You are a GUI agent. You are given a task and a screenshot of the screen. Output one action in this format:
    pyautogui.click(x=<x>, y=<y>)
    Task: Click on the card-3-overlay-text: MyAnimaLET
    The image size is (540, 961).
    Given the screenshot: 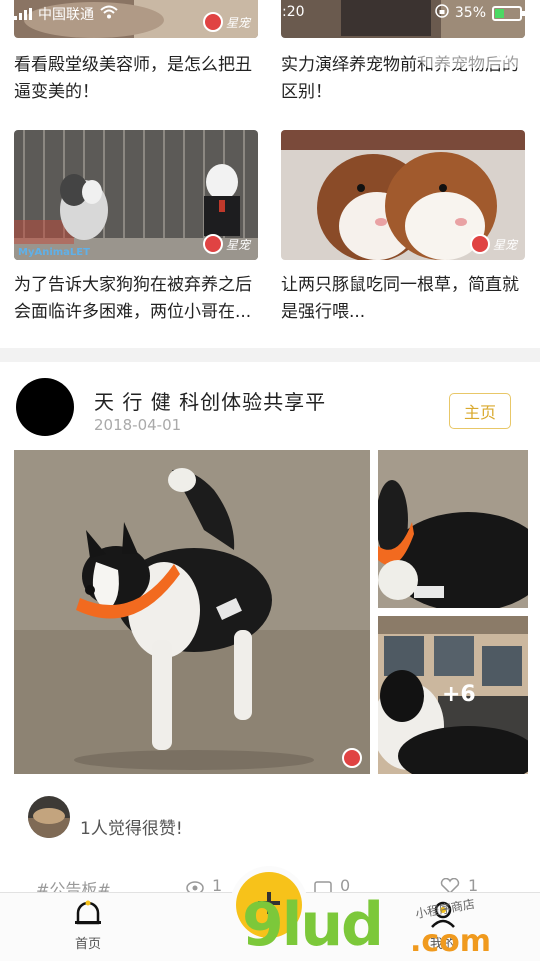 What is the action you would take?
    pyautogui.click(x=54, y=252)
    